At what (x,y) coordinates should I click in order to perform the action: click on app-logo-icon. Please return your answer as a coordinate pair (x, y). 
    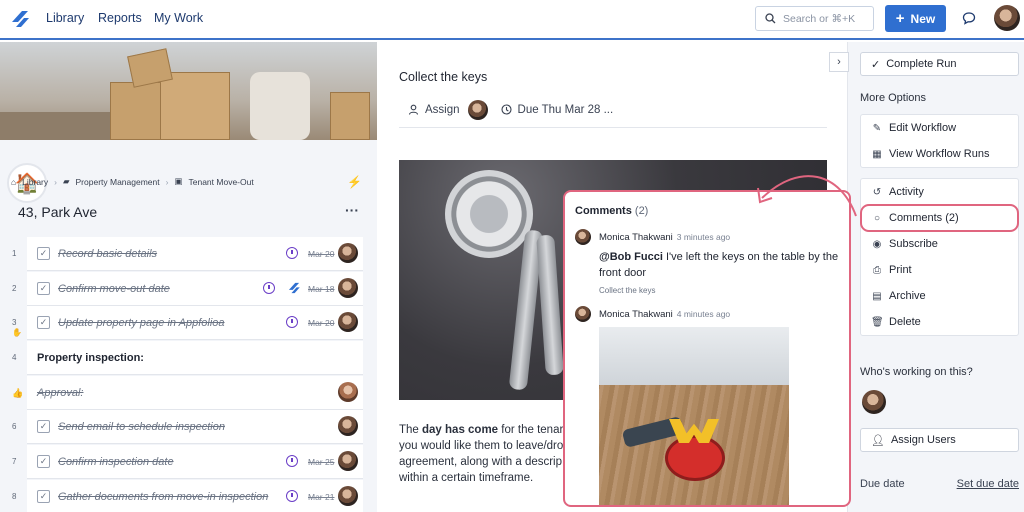
    Looking at the image, I should click on (20, 19).